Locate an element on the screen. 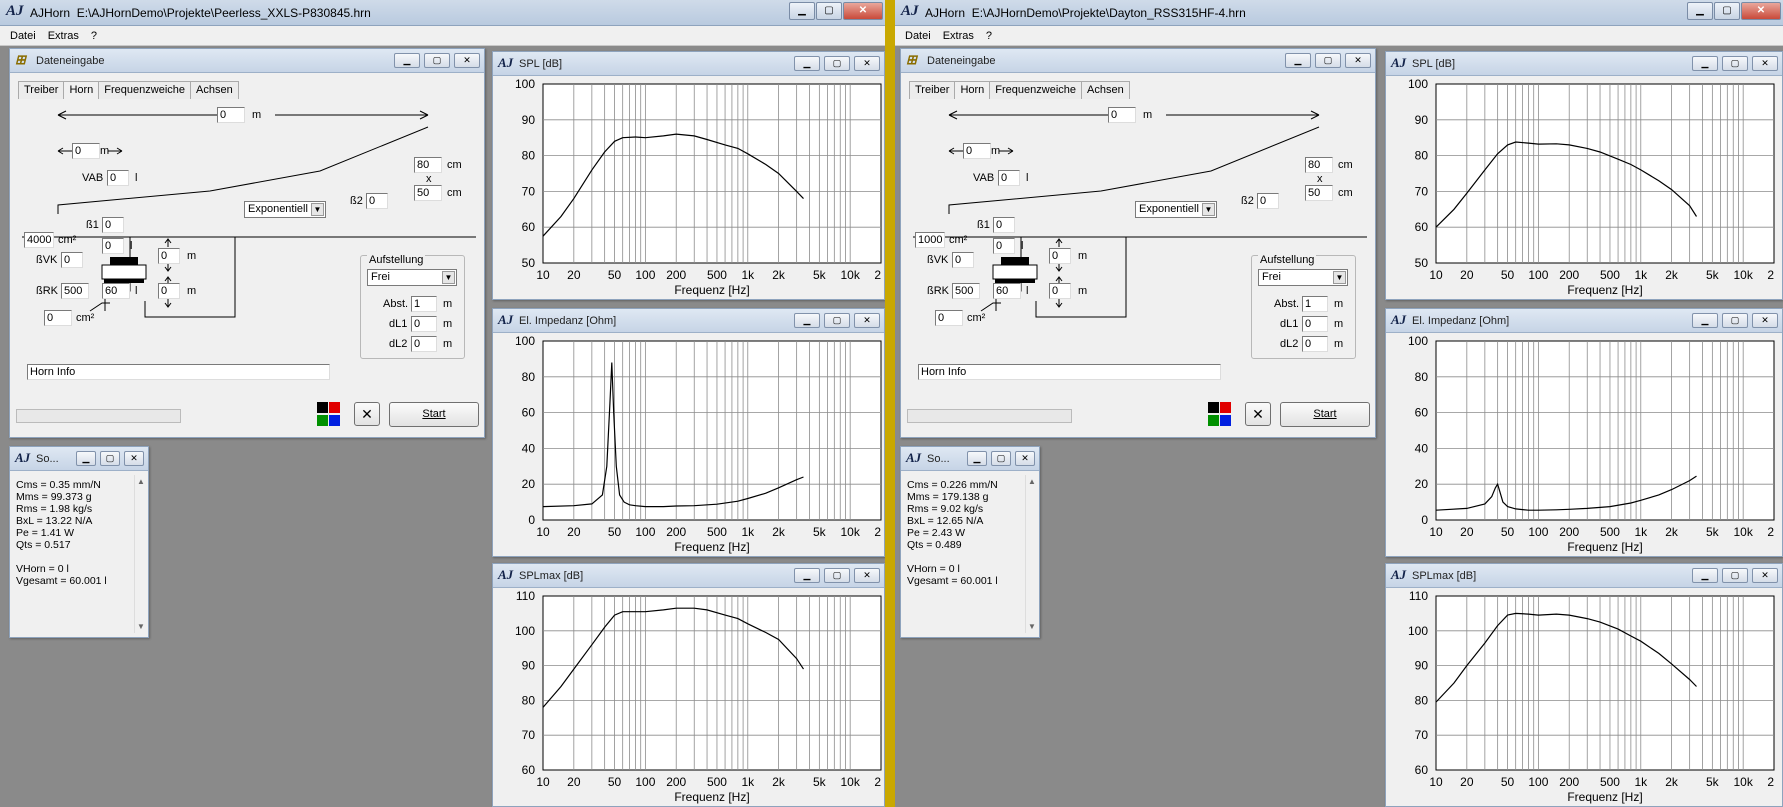 The image size is (1783, 807). vol1-input: 0 is located at coordinates (1004, 246).